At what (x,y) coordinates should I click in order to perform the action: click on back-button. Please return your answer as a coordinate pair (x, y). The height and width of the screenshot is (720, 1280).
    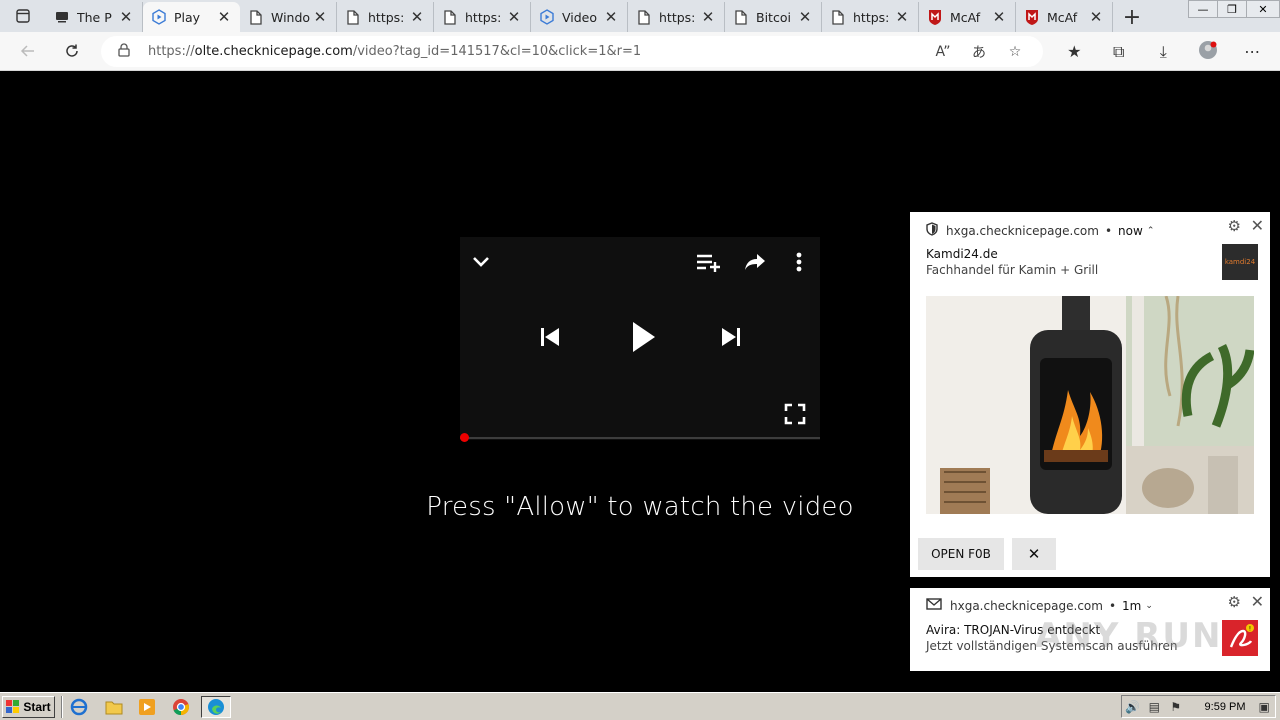
    Looking at the image, I should click on (28, 51).